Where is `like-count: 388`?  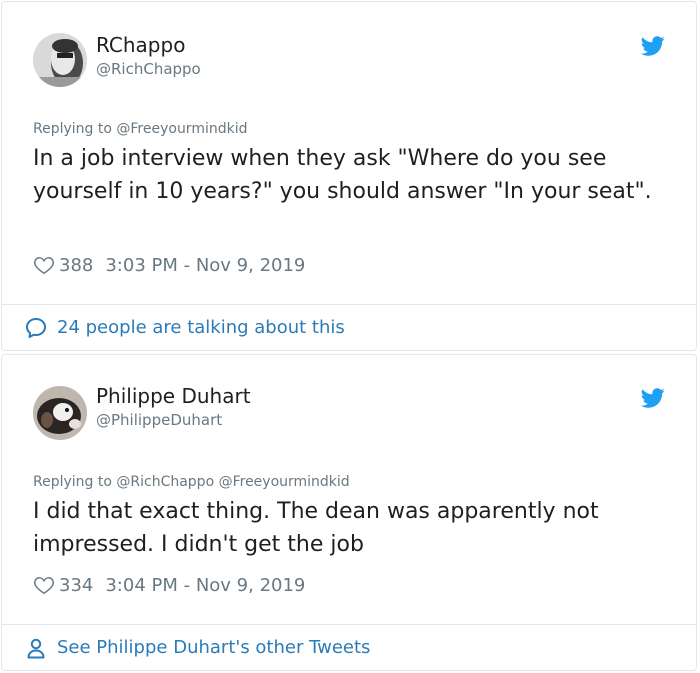
like-count: 388 is located at coordinates (76, 265).